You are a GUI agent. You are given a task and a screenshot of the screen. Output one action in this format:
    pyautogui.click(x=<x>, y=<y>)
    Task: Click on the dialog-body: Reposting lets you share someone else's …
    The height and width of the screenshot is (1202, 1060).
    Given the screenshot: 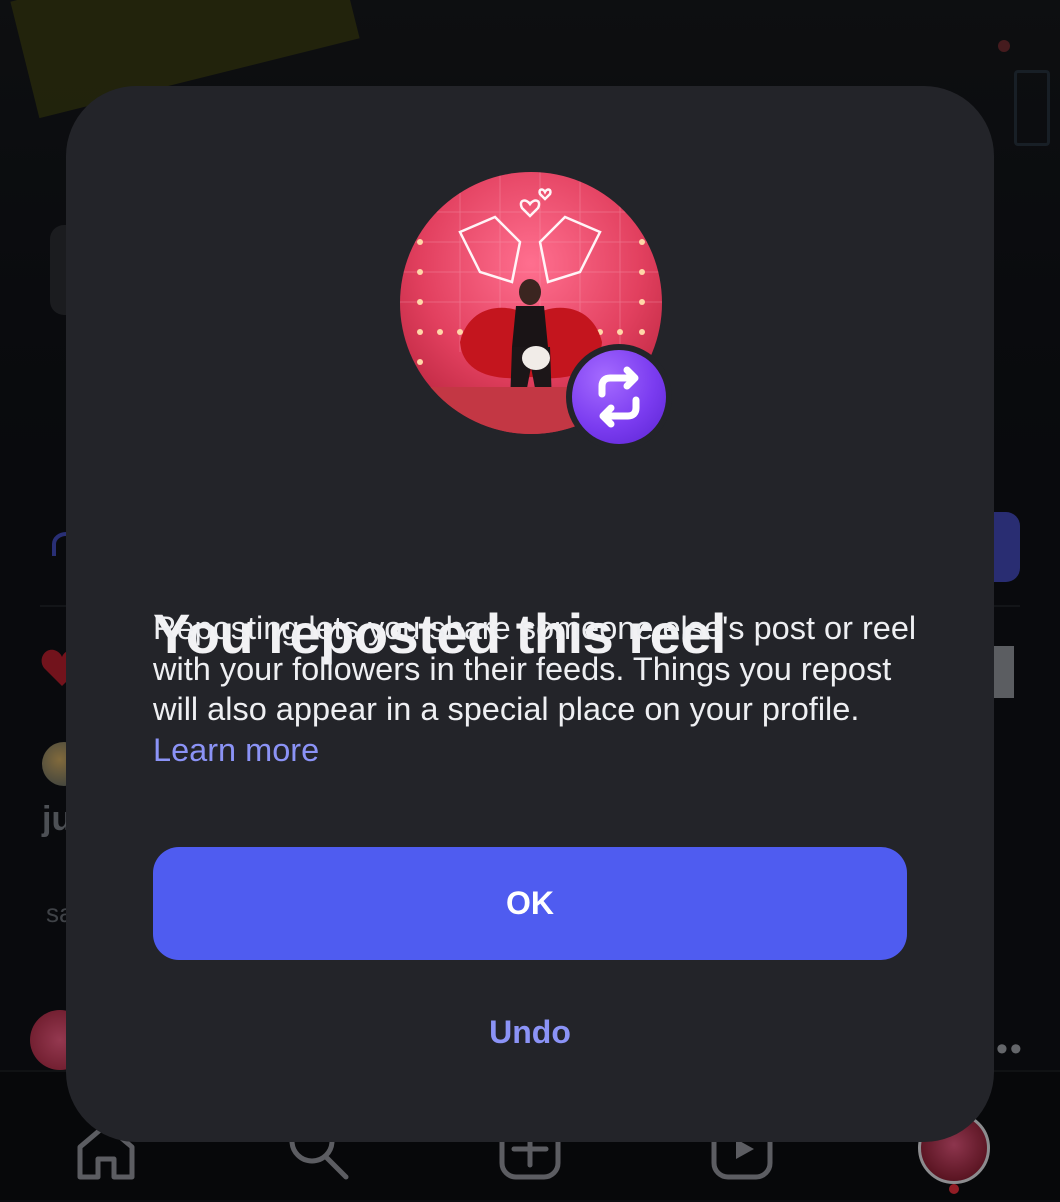 What is the action you would take?
    pyautogui.click(x=538, y=689)
    